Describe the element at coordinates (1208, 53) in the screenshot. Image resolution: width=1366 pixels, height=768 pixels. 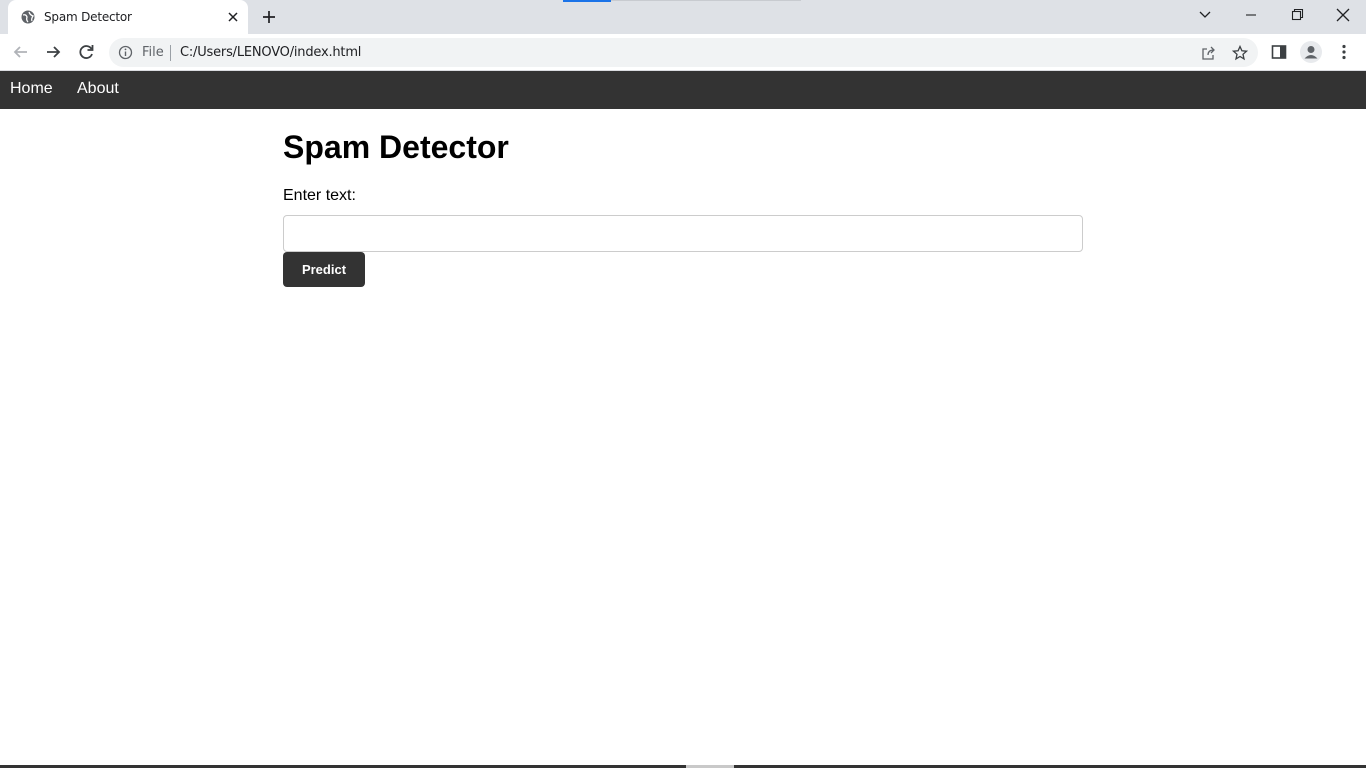
I see `share-icon` at that location.